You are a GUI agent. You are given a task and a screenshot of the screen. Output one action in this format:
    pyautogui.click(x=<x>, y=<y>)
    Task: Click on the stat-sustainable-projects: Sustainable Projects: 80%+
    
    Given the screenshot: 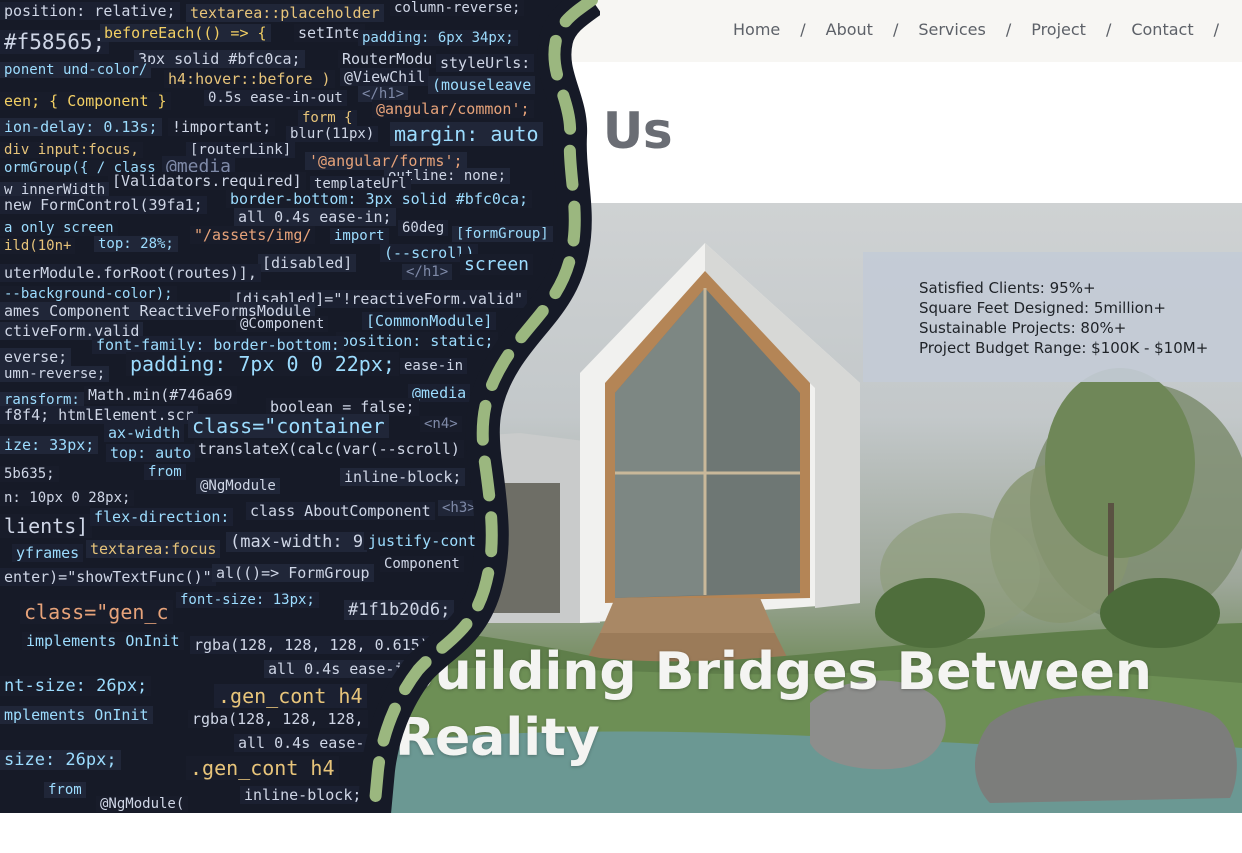 What is the action you would take?
    pyautogui.click(x=1023, y=328)
    